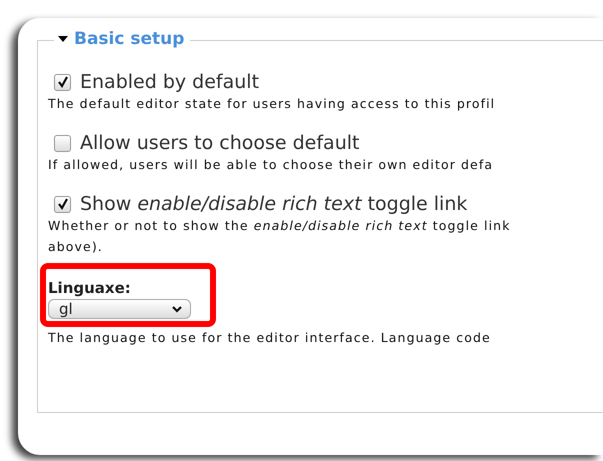  What do you see at coordinates (76, 247) in the screenshot?
I see `field-description: above).` at bounding box center [76, 247].